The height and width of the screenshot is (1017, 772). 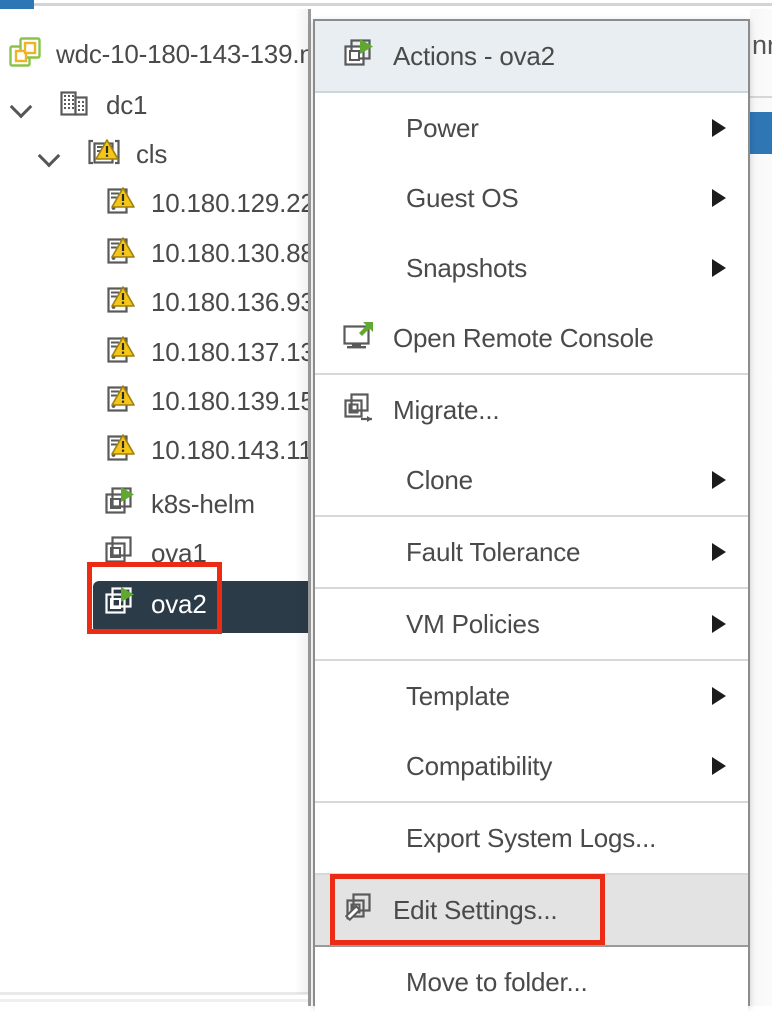 I want to click on menu-item-fault-tolerance: Fault Tolerance, so click(x=531, y=552).